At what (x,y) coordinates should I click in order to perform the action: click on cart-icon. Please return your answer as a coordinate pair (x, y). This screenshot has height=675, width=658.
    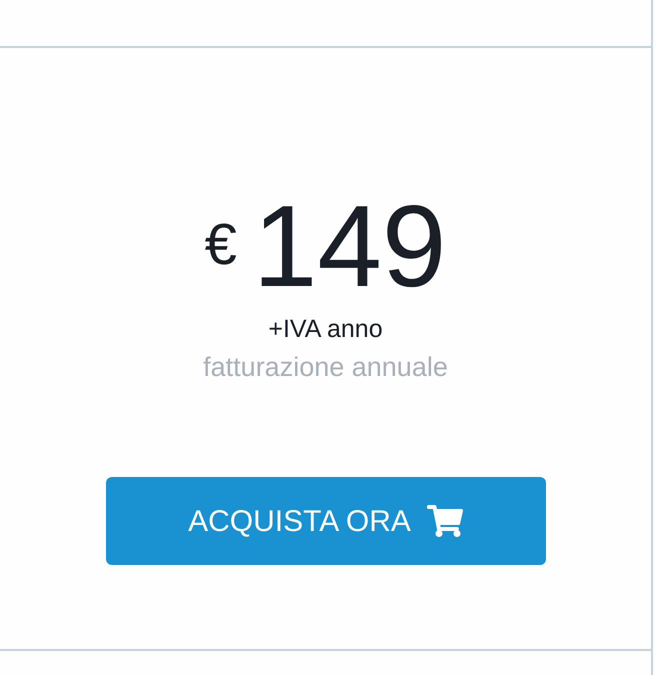
    Looking at the image, I should click on (444, 521).